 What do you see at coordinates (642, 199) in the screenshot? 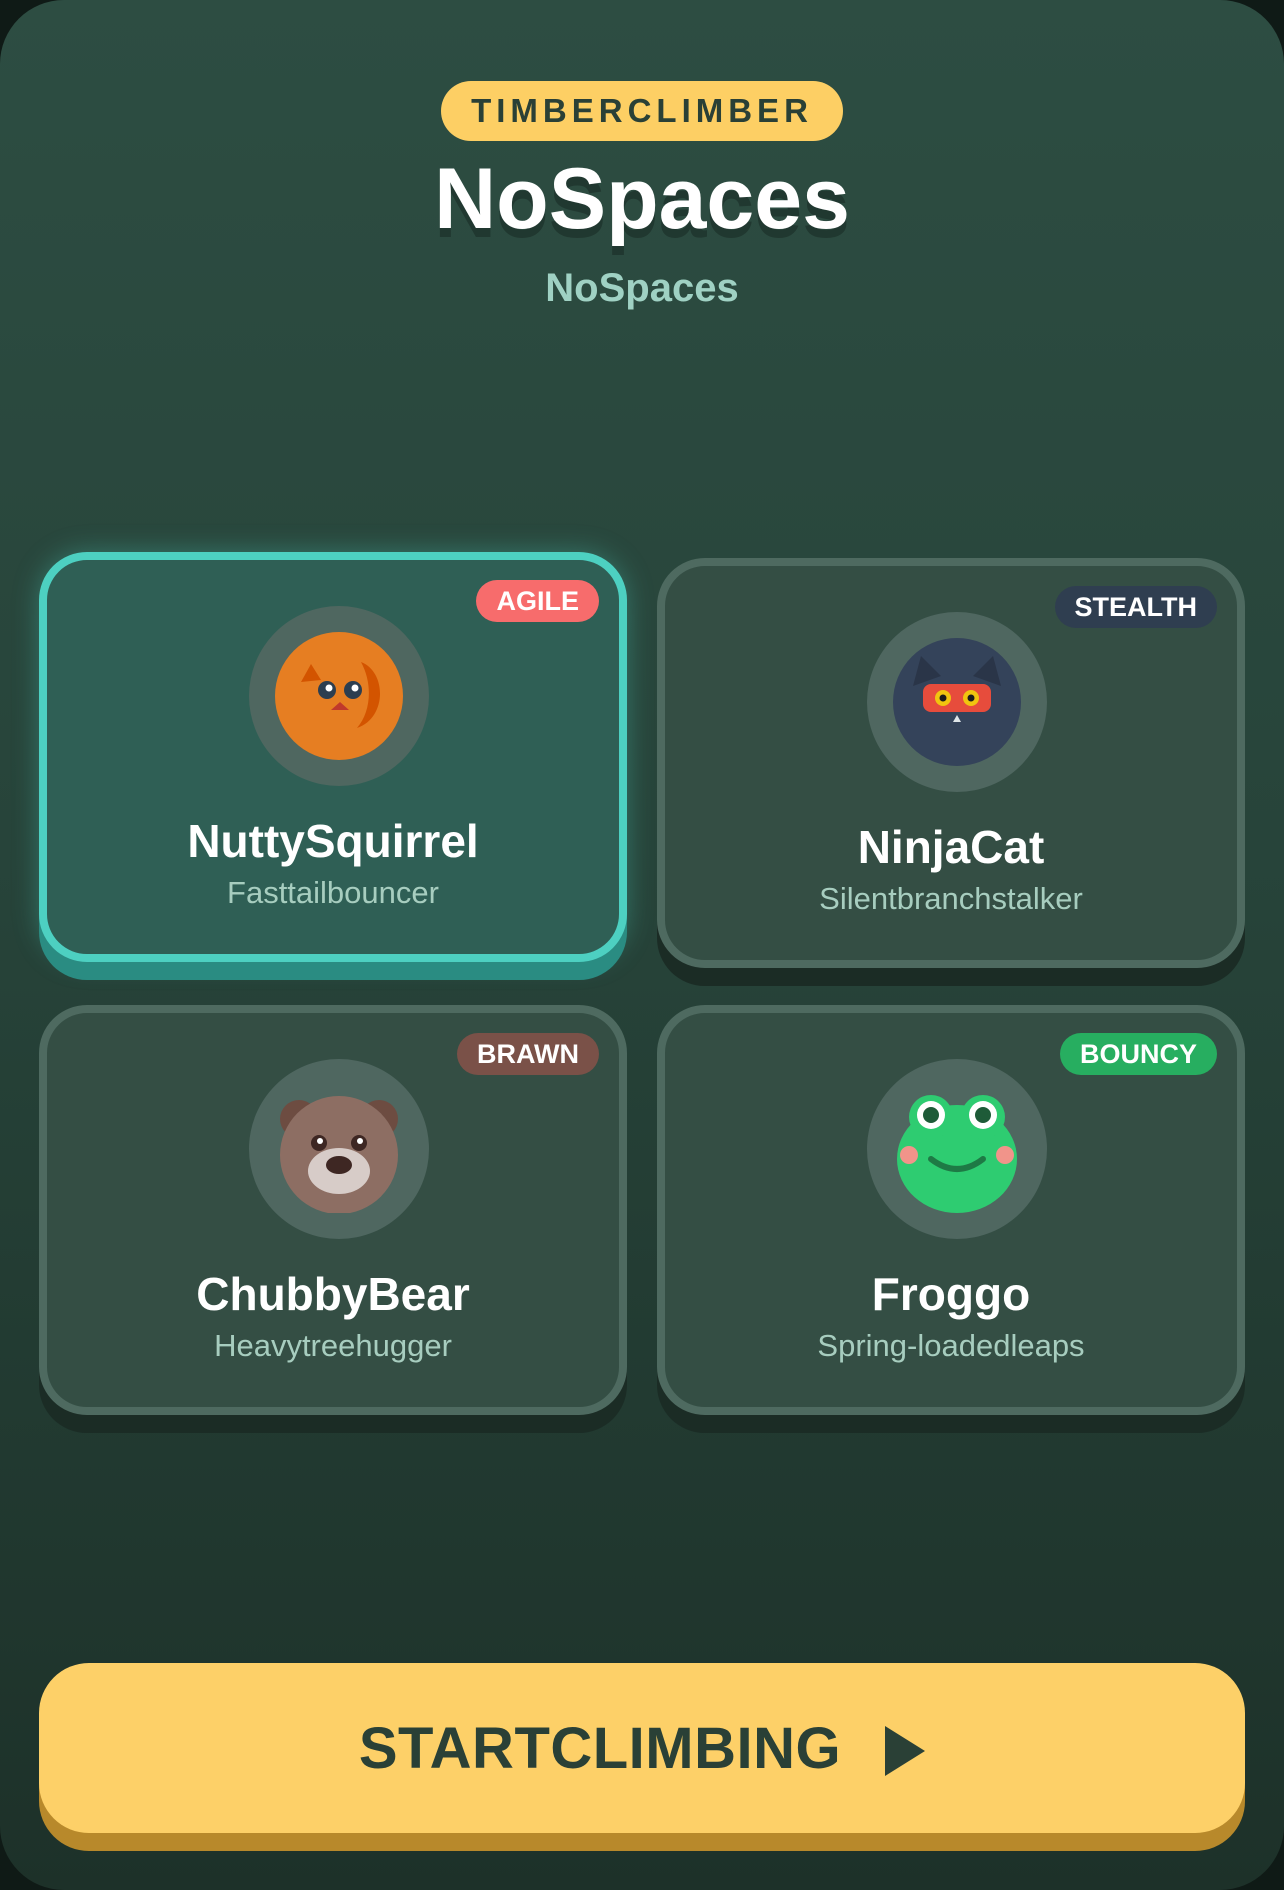
I see `page-title: NoSpaces` at bounding box center [642, 199].